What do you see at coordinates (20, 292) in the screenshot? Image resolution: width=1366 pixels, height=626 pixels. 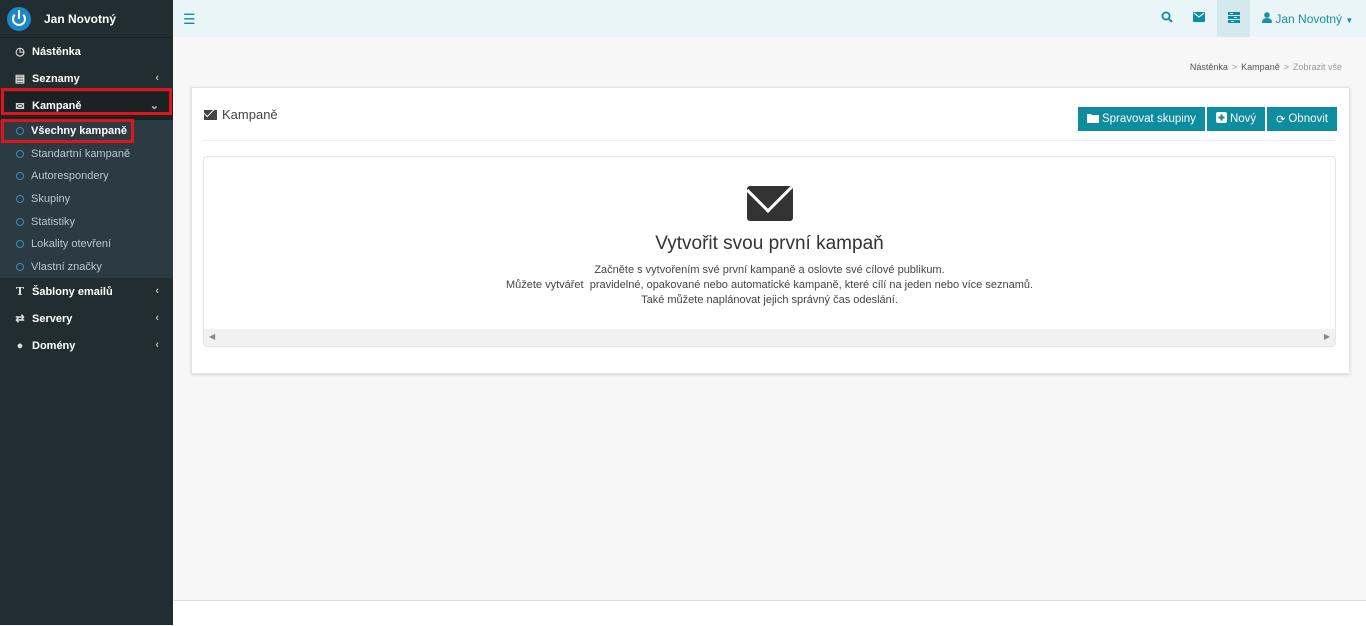 I see `text-icon: T` at bounding box center [20, 292].